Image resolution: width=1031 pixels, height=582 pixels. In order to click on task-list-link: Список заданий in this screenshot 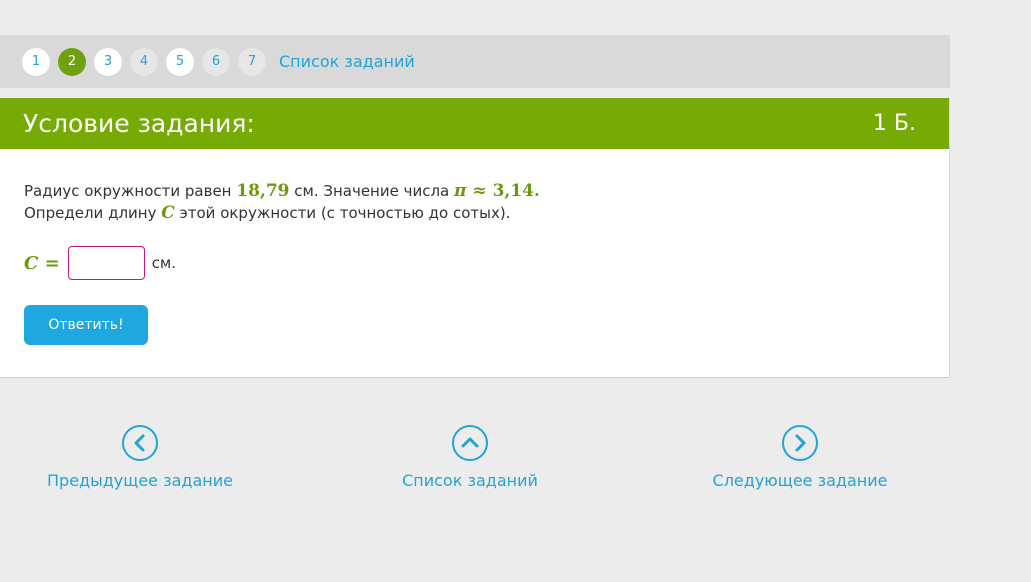, I will do `click(347, 61)`.